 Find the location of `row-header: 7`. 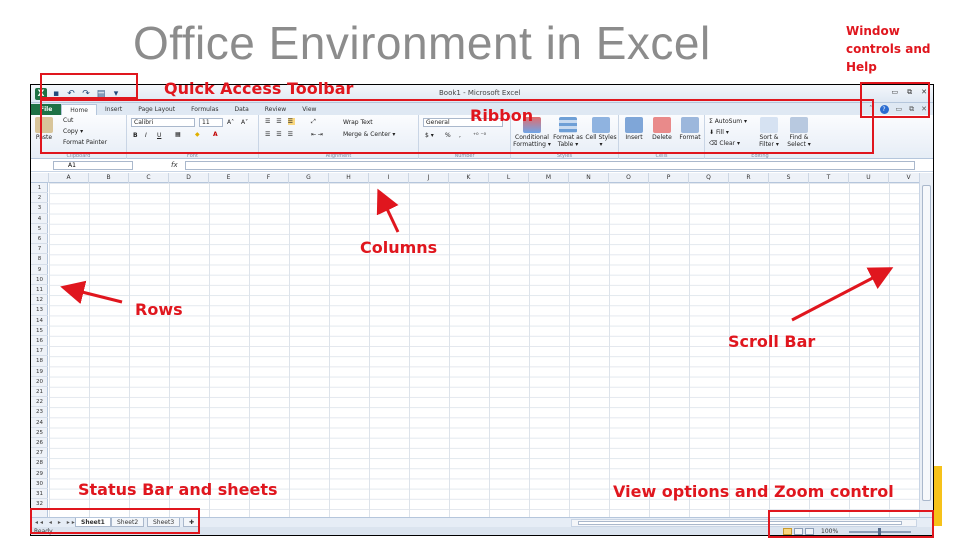

row-header: 7 is located at coordinates (39, 249).